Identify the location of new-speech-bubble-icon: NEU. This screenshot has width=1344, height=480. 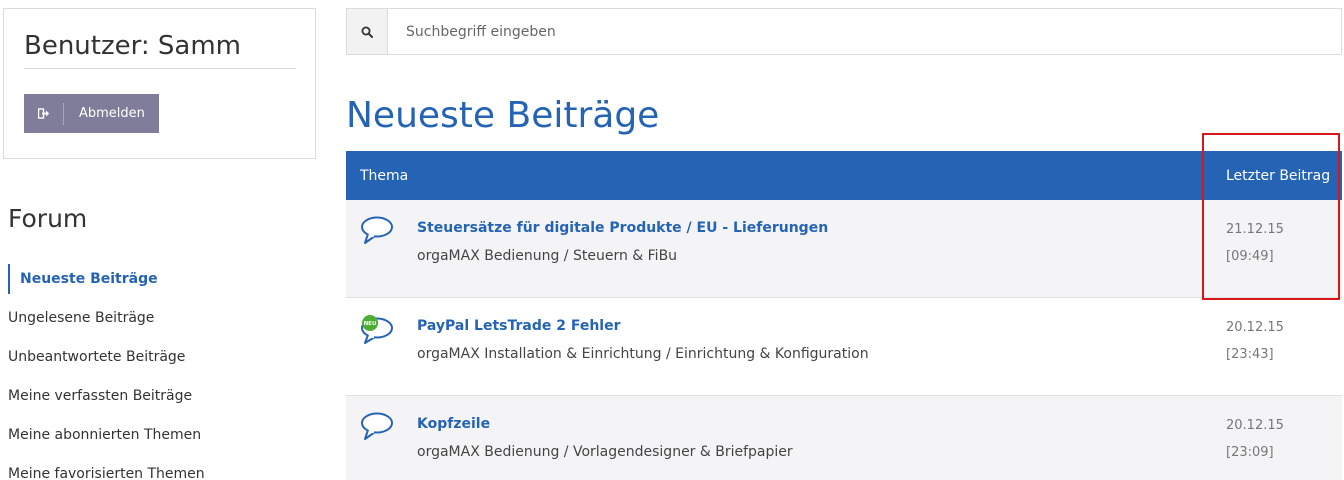
(377, 329).